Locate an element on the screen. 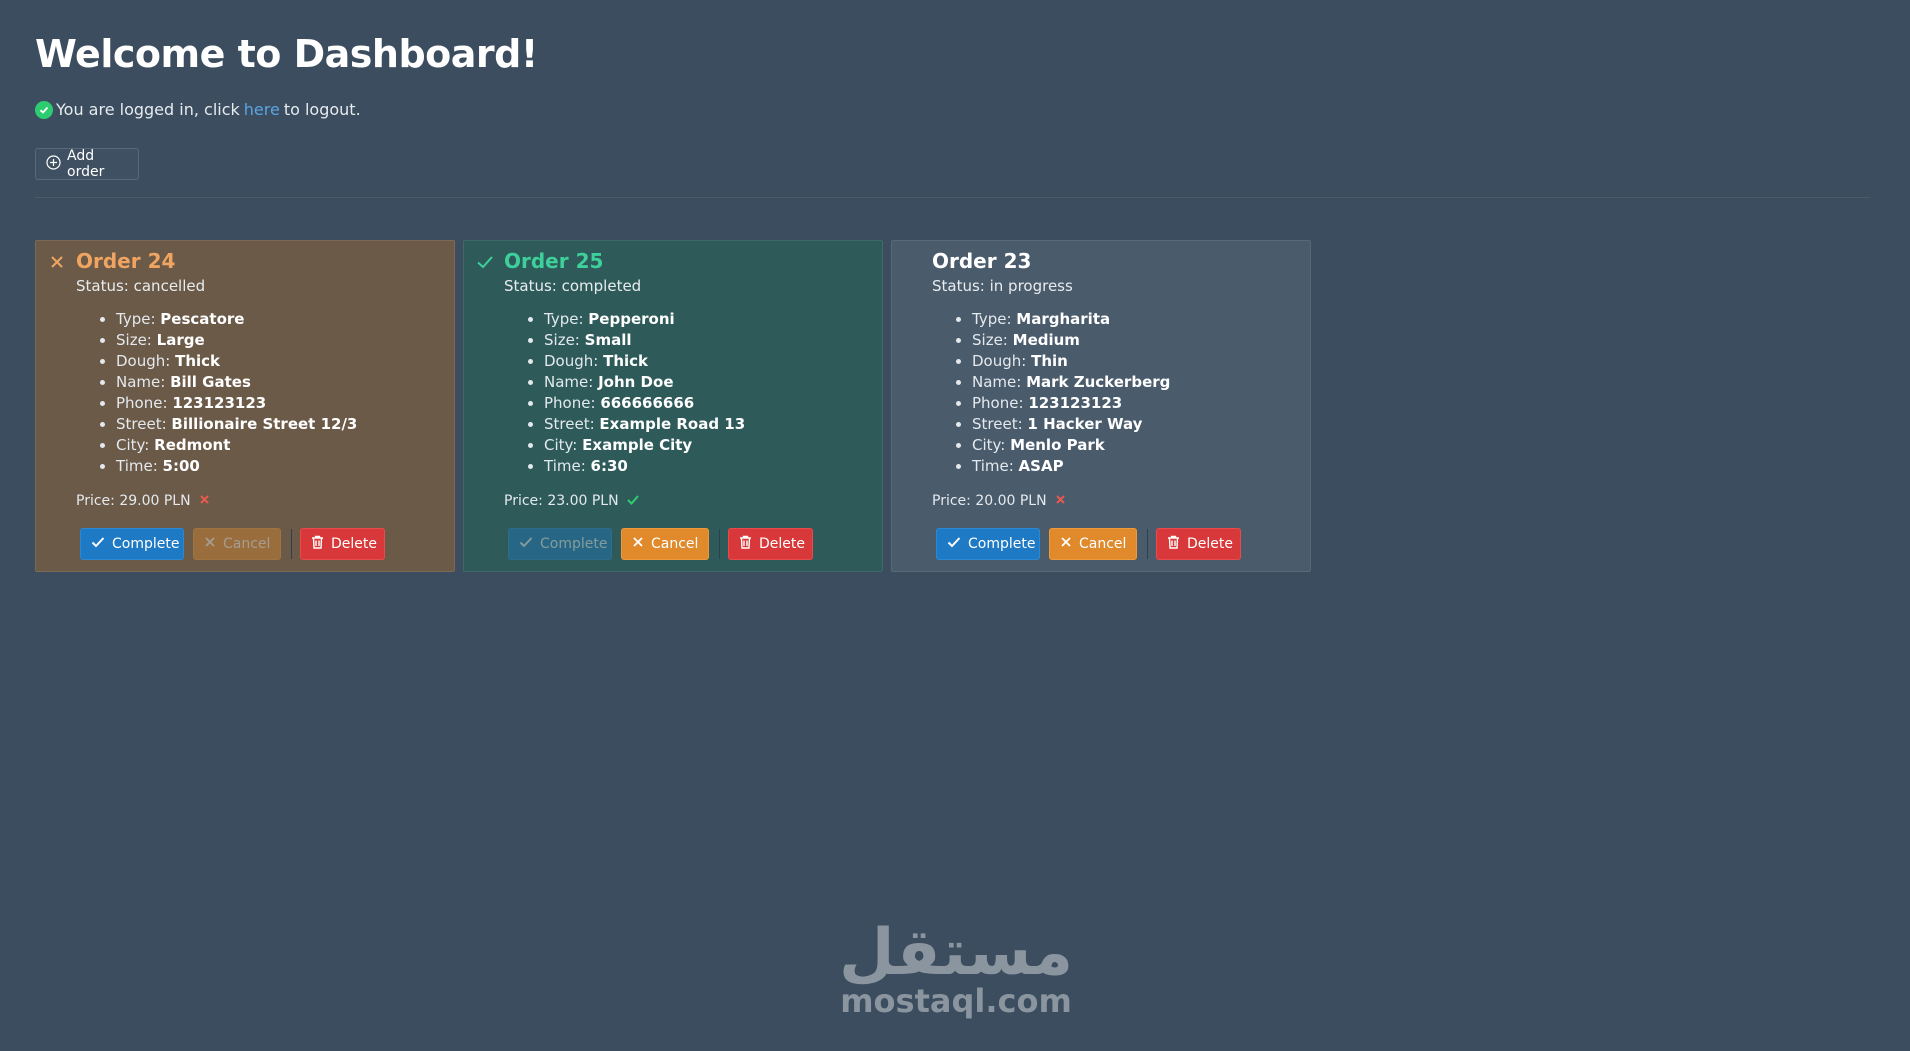  order-status: Status: completed is located at coordinates (573, 286).